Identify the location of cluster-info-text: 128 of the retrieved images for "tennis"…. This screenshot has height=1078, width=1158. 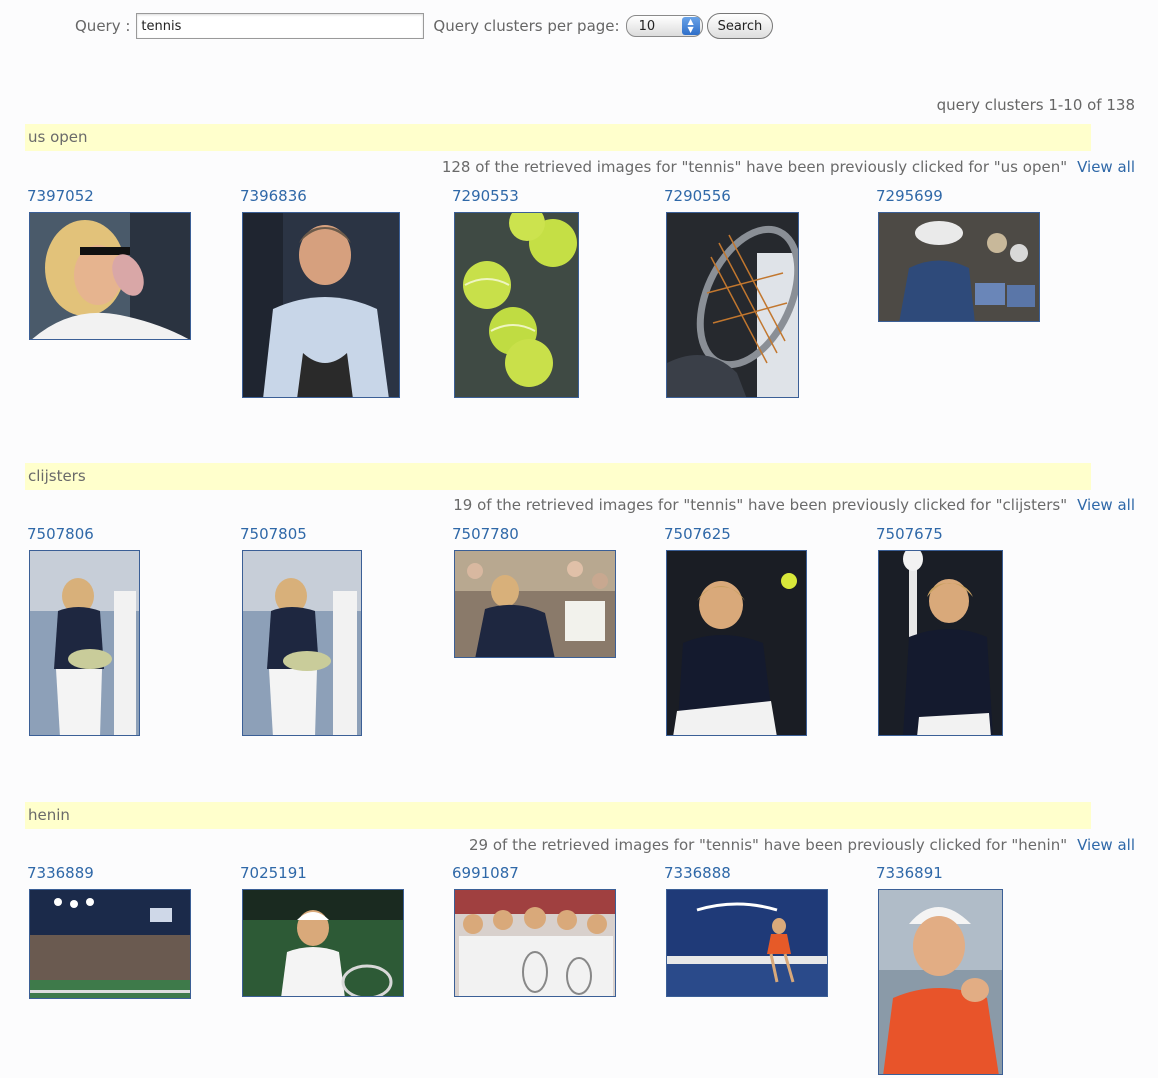
(754, 167).